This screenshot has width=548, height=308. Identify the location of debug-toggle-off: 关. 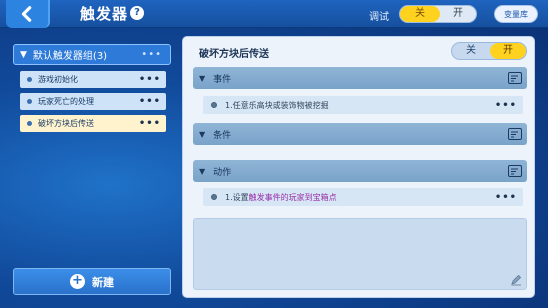
(420, 14).